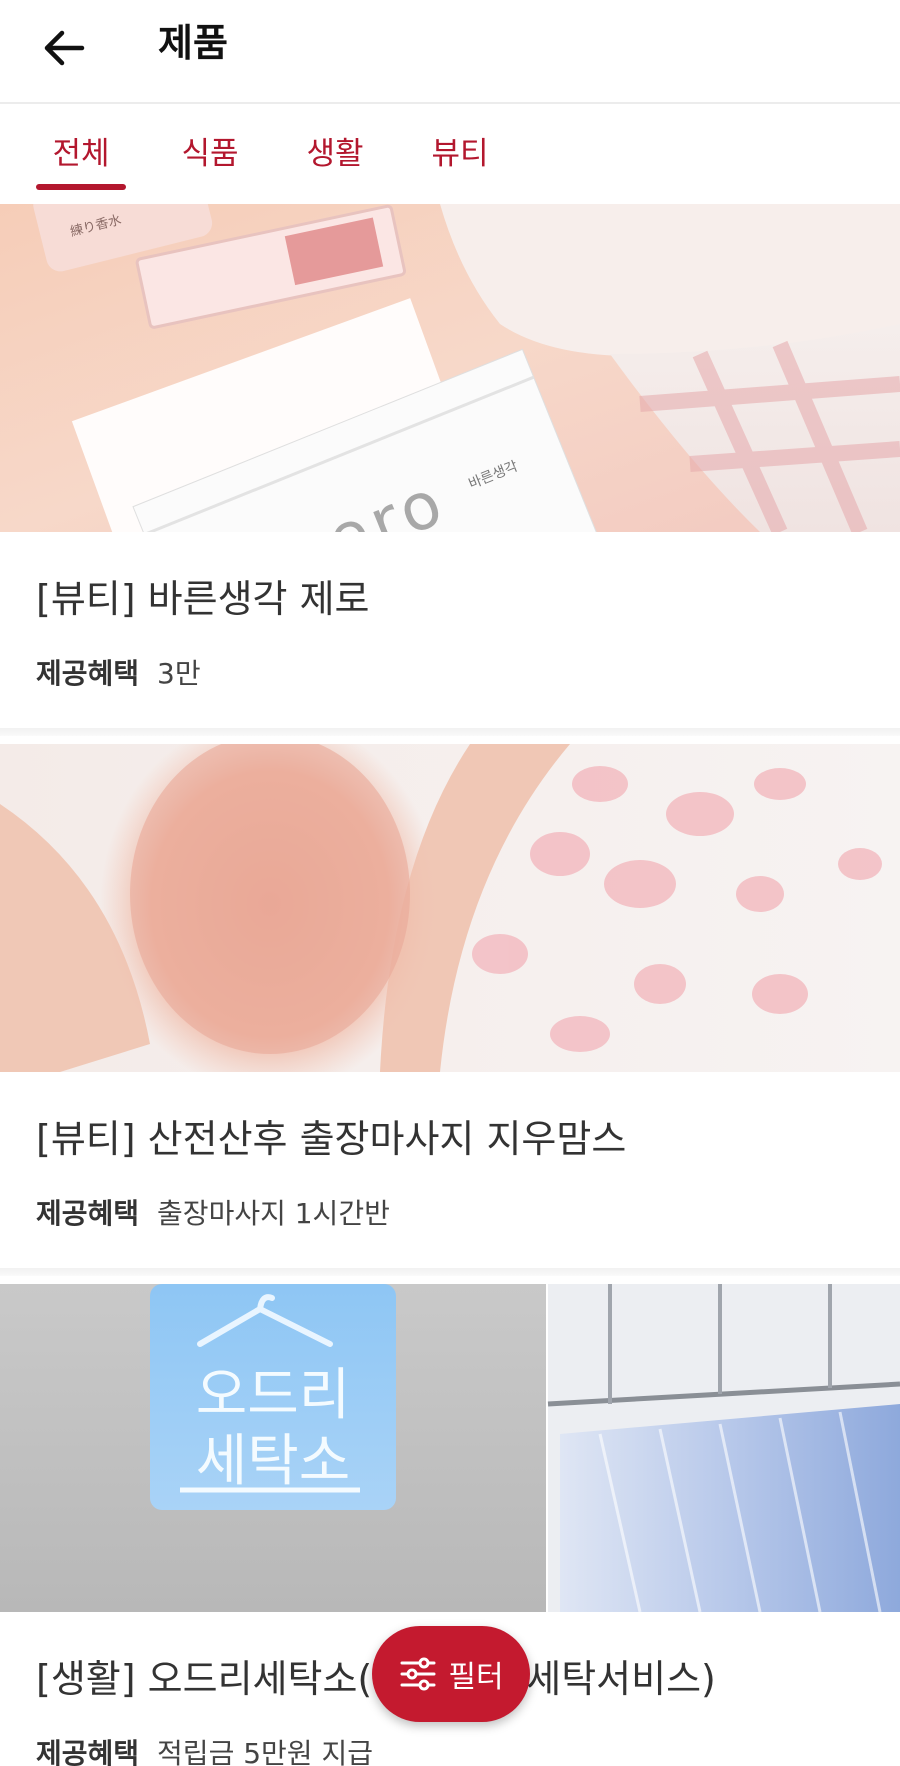 The image size is (900, 1766). I want to click on page-title: 제품, so click(193, 43).